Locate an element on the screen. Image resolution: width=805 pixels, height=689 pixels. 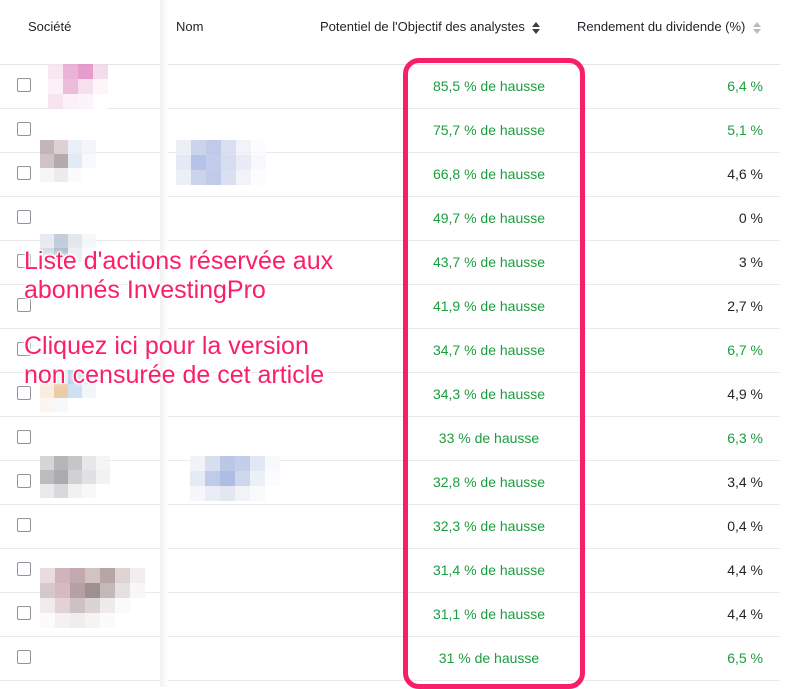
table-row: 32,3 % de hausse 0,4 % is located at coordinates (390, 526).